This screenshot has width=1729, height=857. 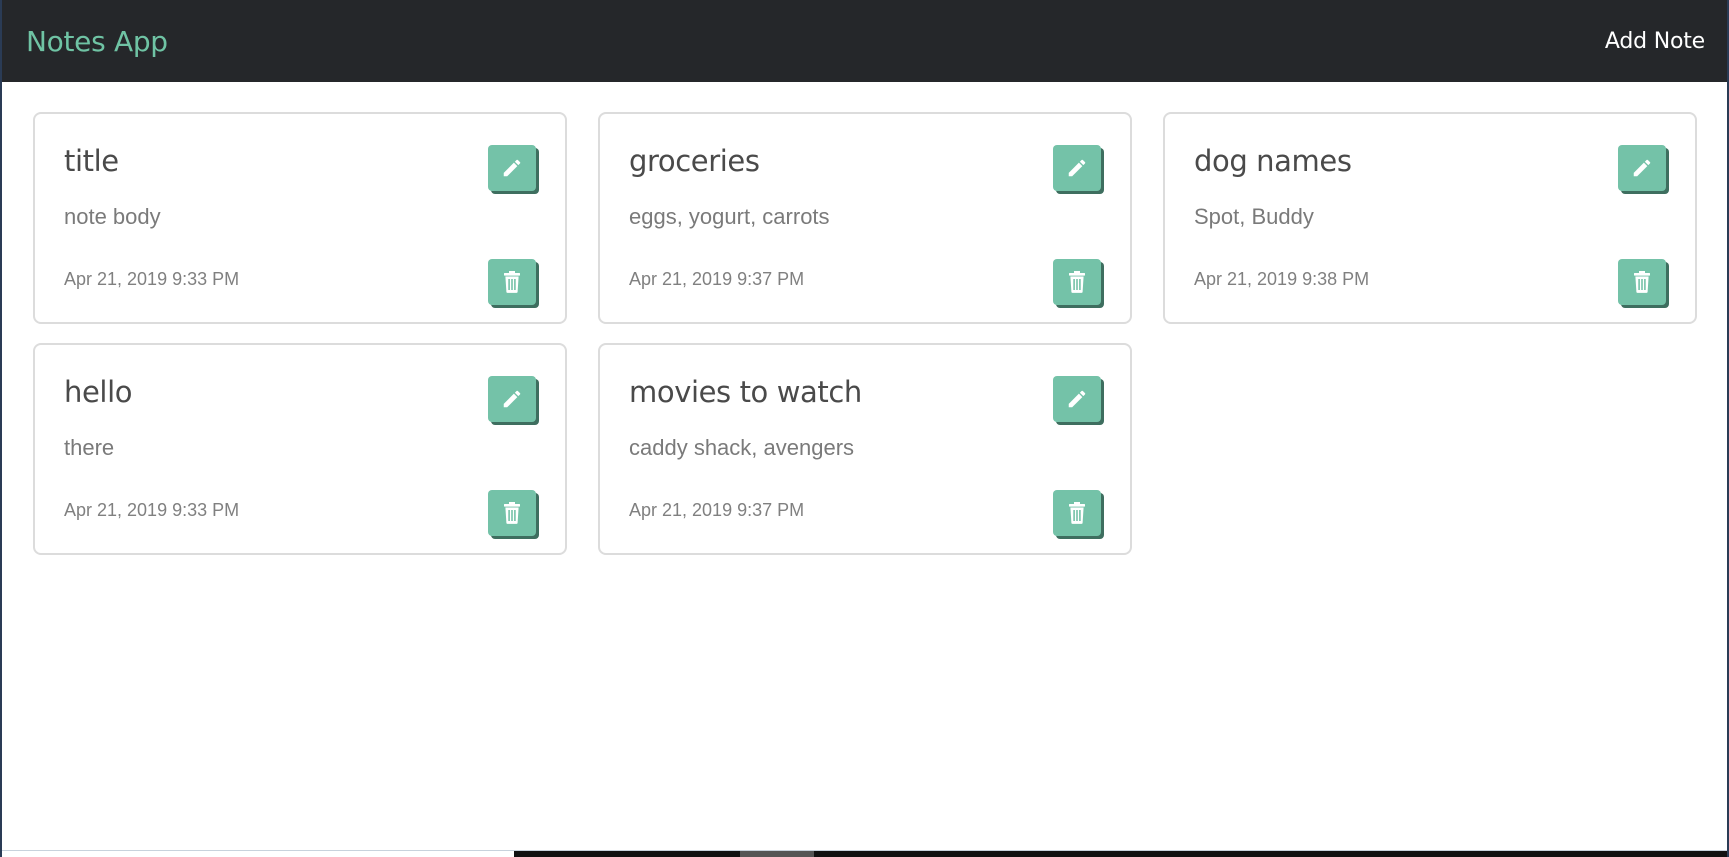 I want to click on taskbar-strip, so click(x=865, y=853).